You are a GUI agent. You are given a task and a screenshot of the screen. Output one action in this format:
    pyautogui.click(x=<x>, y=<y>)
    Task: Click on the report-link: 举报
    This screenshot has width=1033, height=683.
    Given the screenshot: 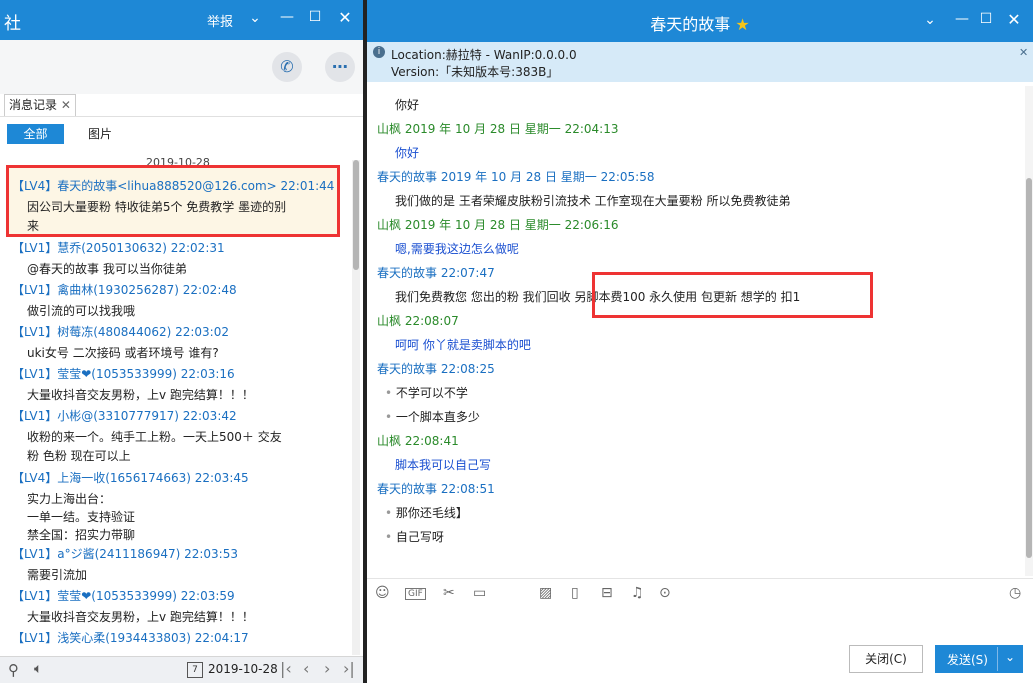 What is the action you would take?
    pyautogui.click(x=220, y=20)
    